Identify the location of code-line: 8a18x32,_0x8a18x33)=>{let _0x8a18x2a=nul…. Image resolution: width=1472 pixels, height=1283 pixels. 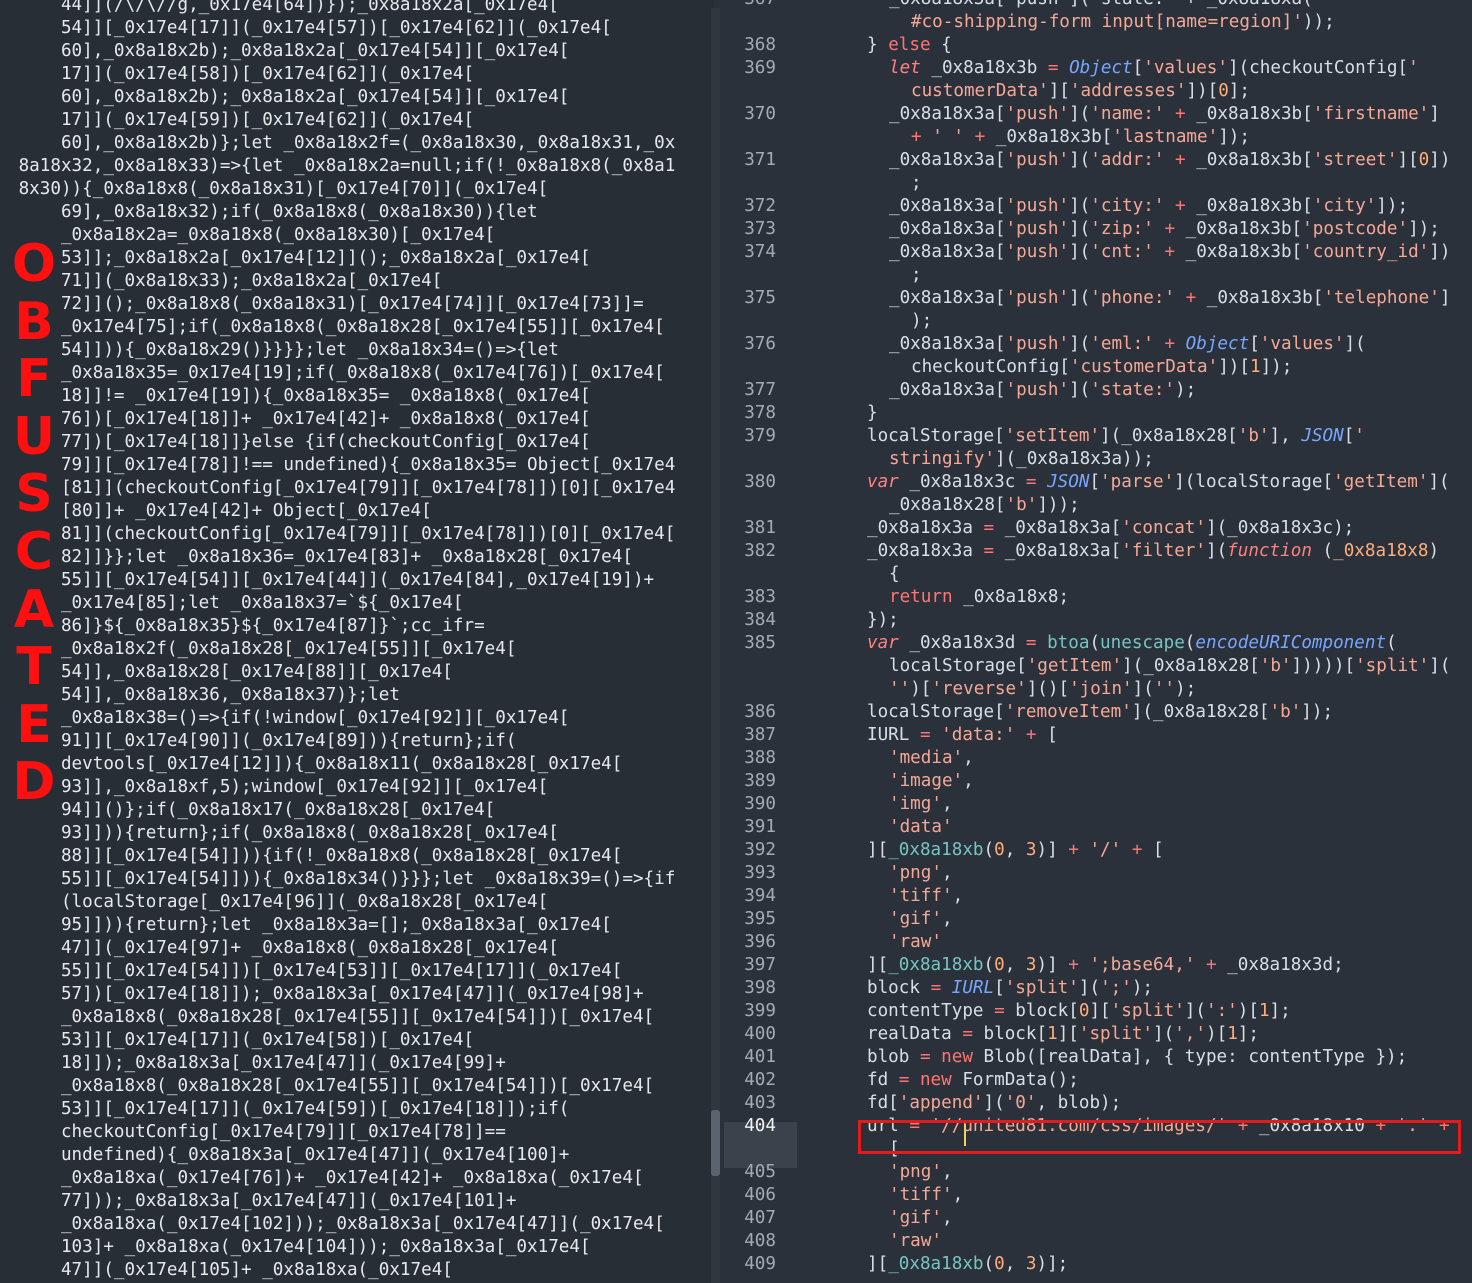
(342, 166).